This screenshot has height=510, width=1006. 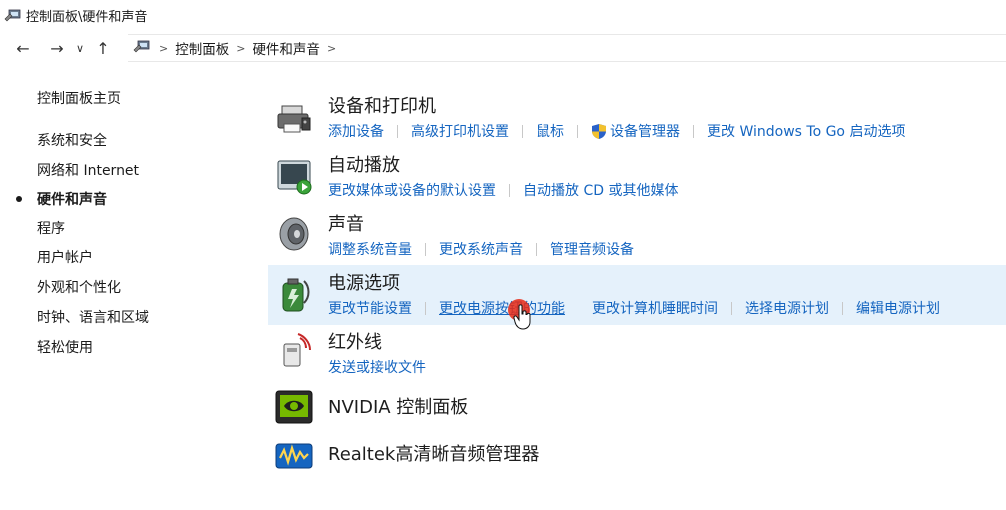 What do you see at coordinates (286, 48) in the screenshot?
I see `breadcrumb-hardware-sound: 硬件和声音` at bounding box center [286, 48].